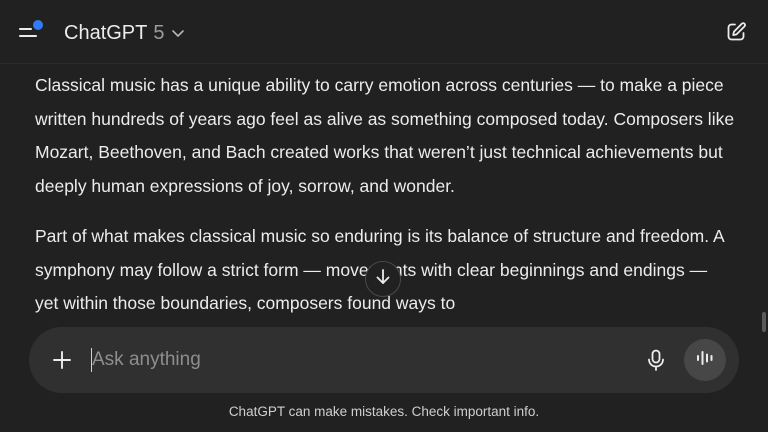 The height and width of the screenshot is (432, 768). I want to click on plus-icon, so click(62, 360).